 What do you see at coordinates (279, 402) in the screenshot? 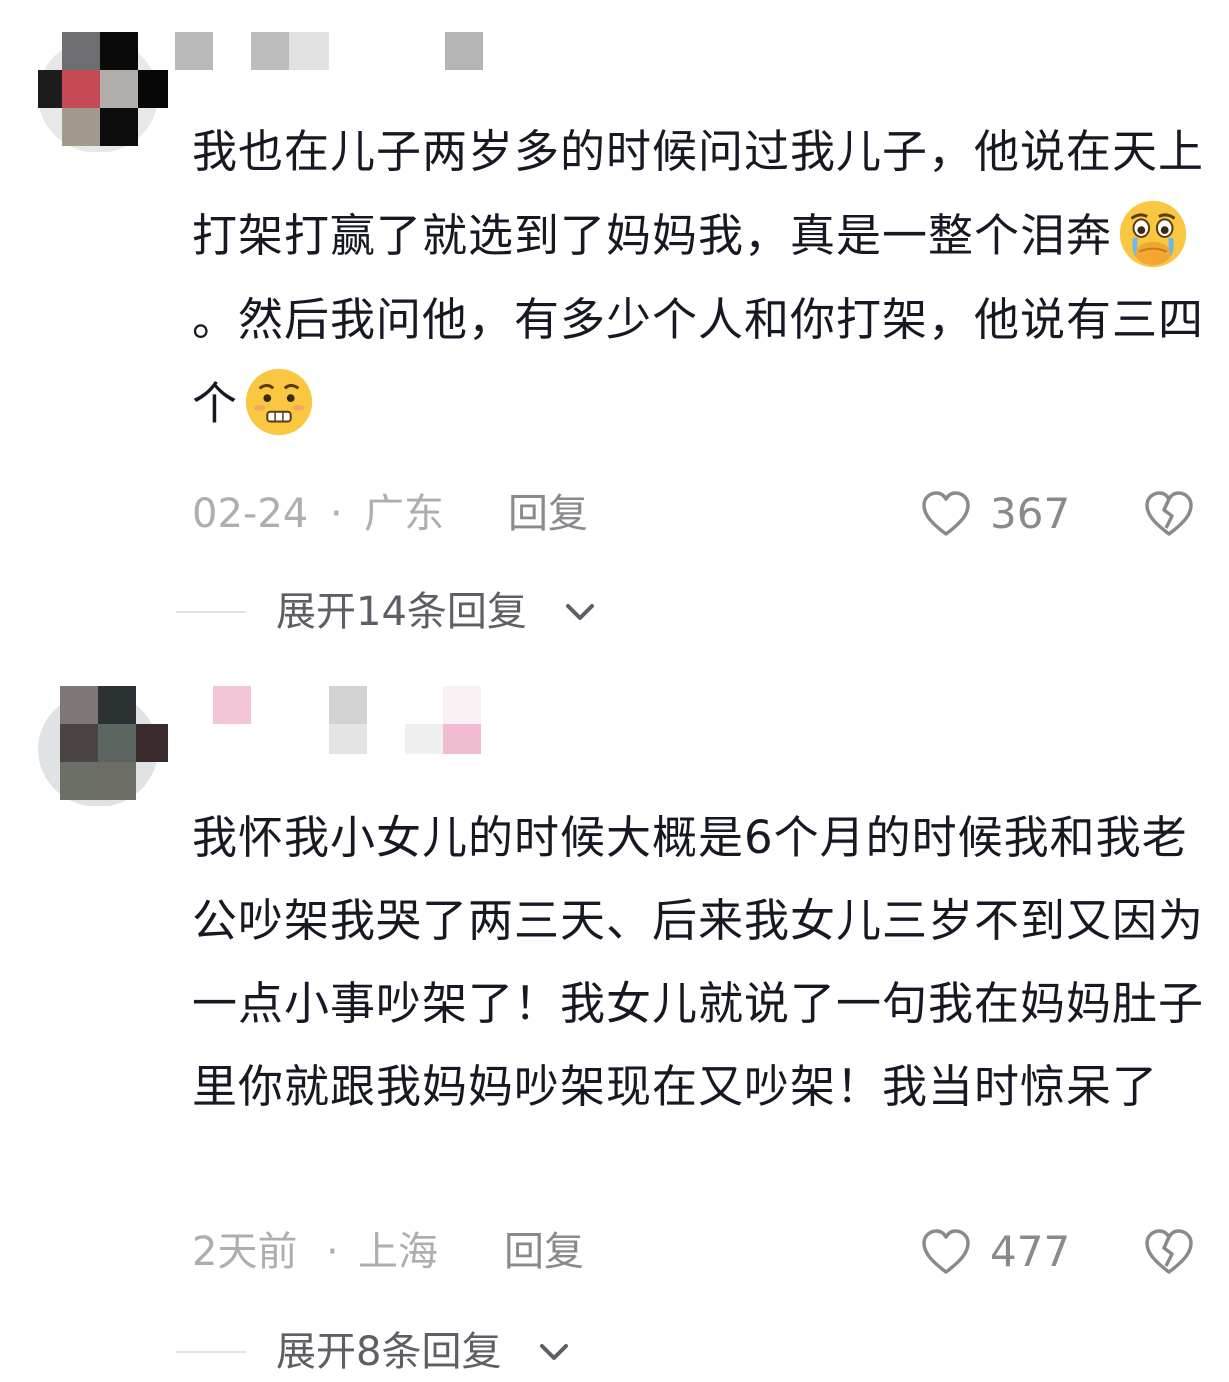
I see `grimace-face-emoji` at bounding box center [279, 402].